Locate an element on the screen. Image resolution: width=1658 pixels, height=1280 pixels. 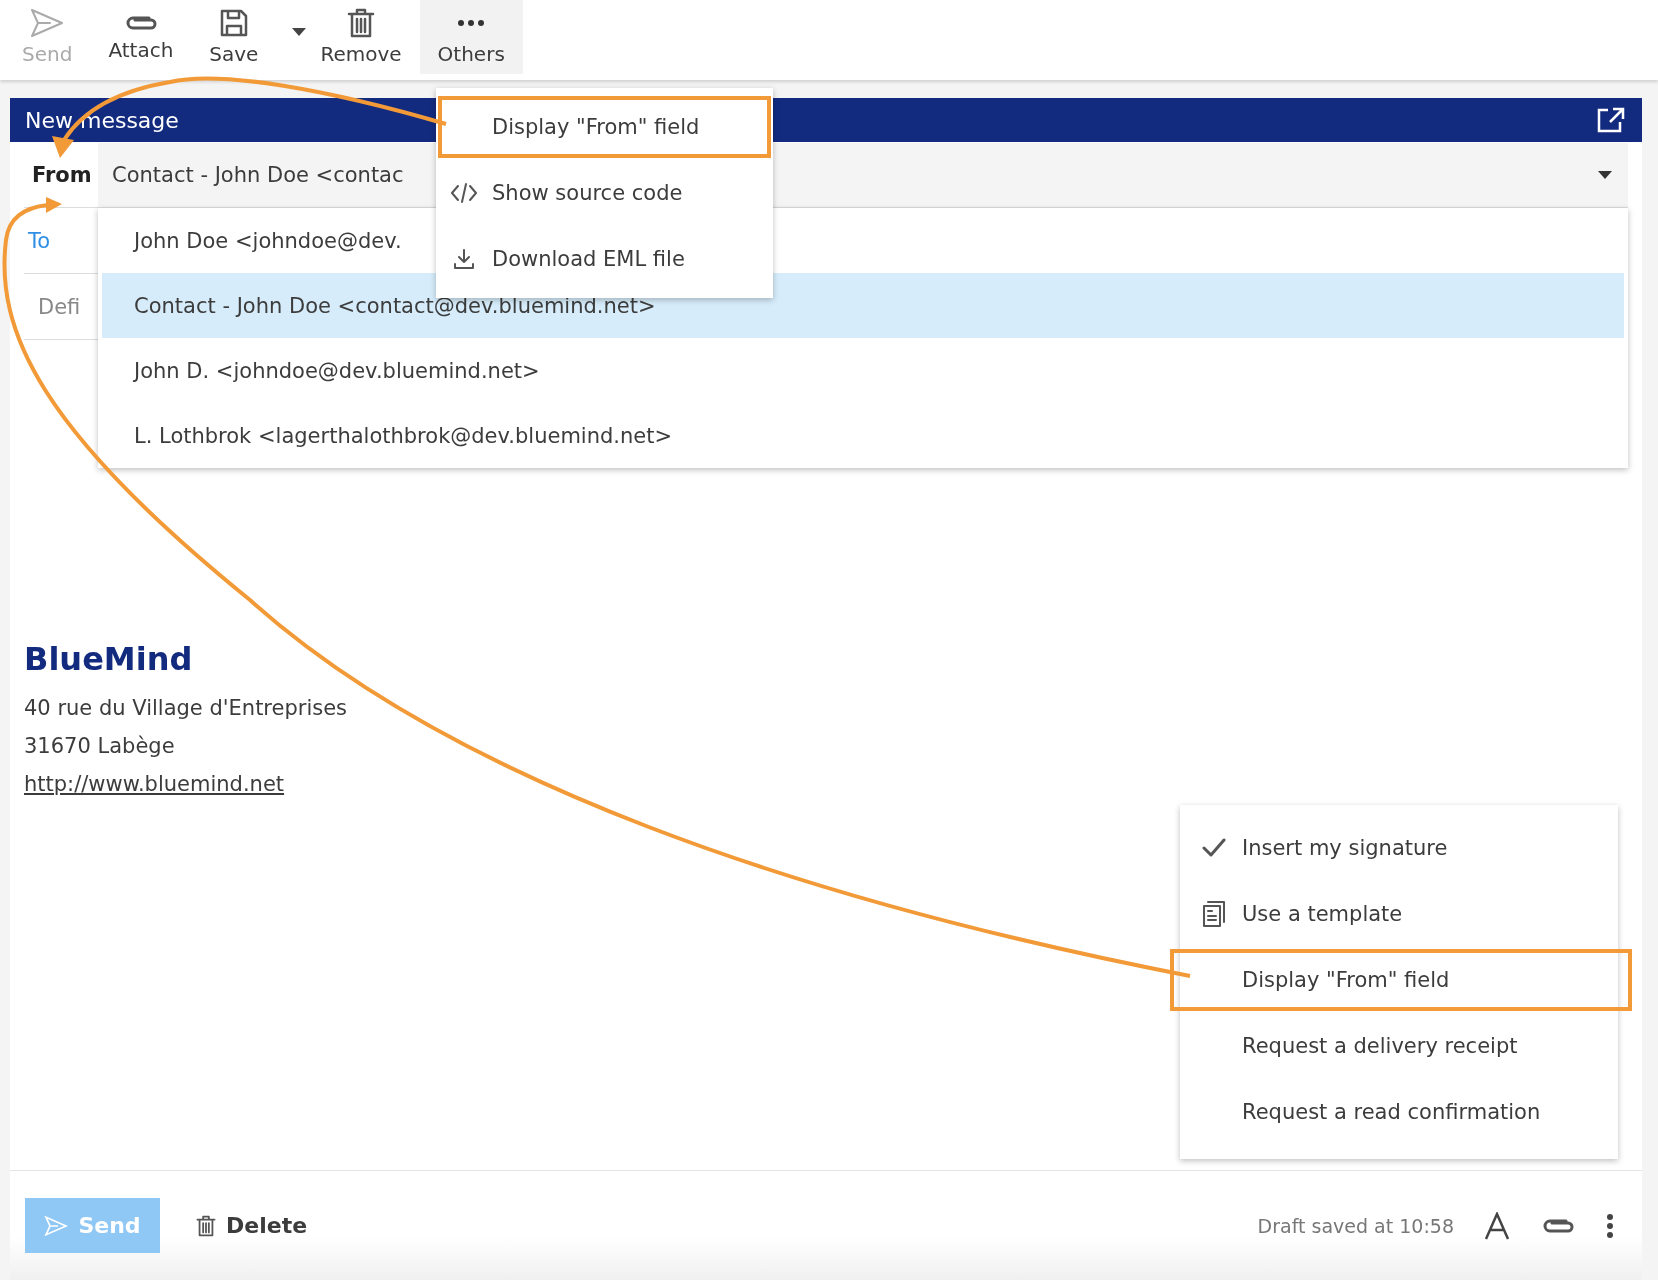
from-option: John Doe <johndoe@dev. is located at coordinates (258, 240).